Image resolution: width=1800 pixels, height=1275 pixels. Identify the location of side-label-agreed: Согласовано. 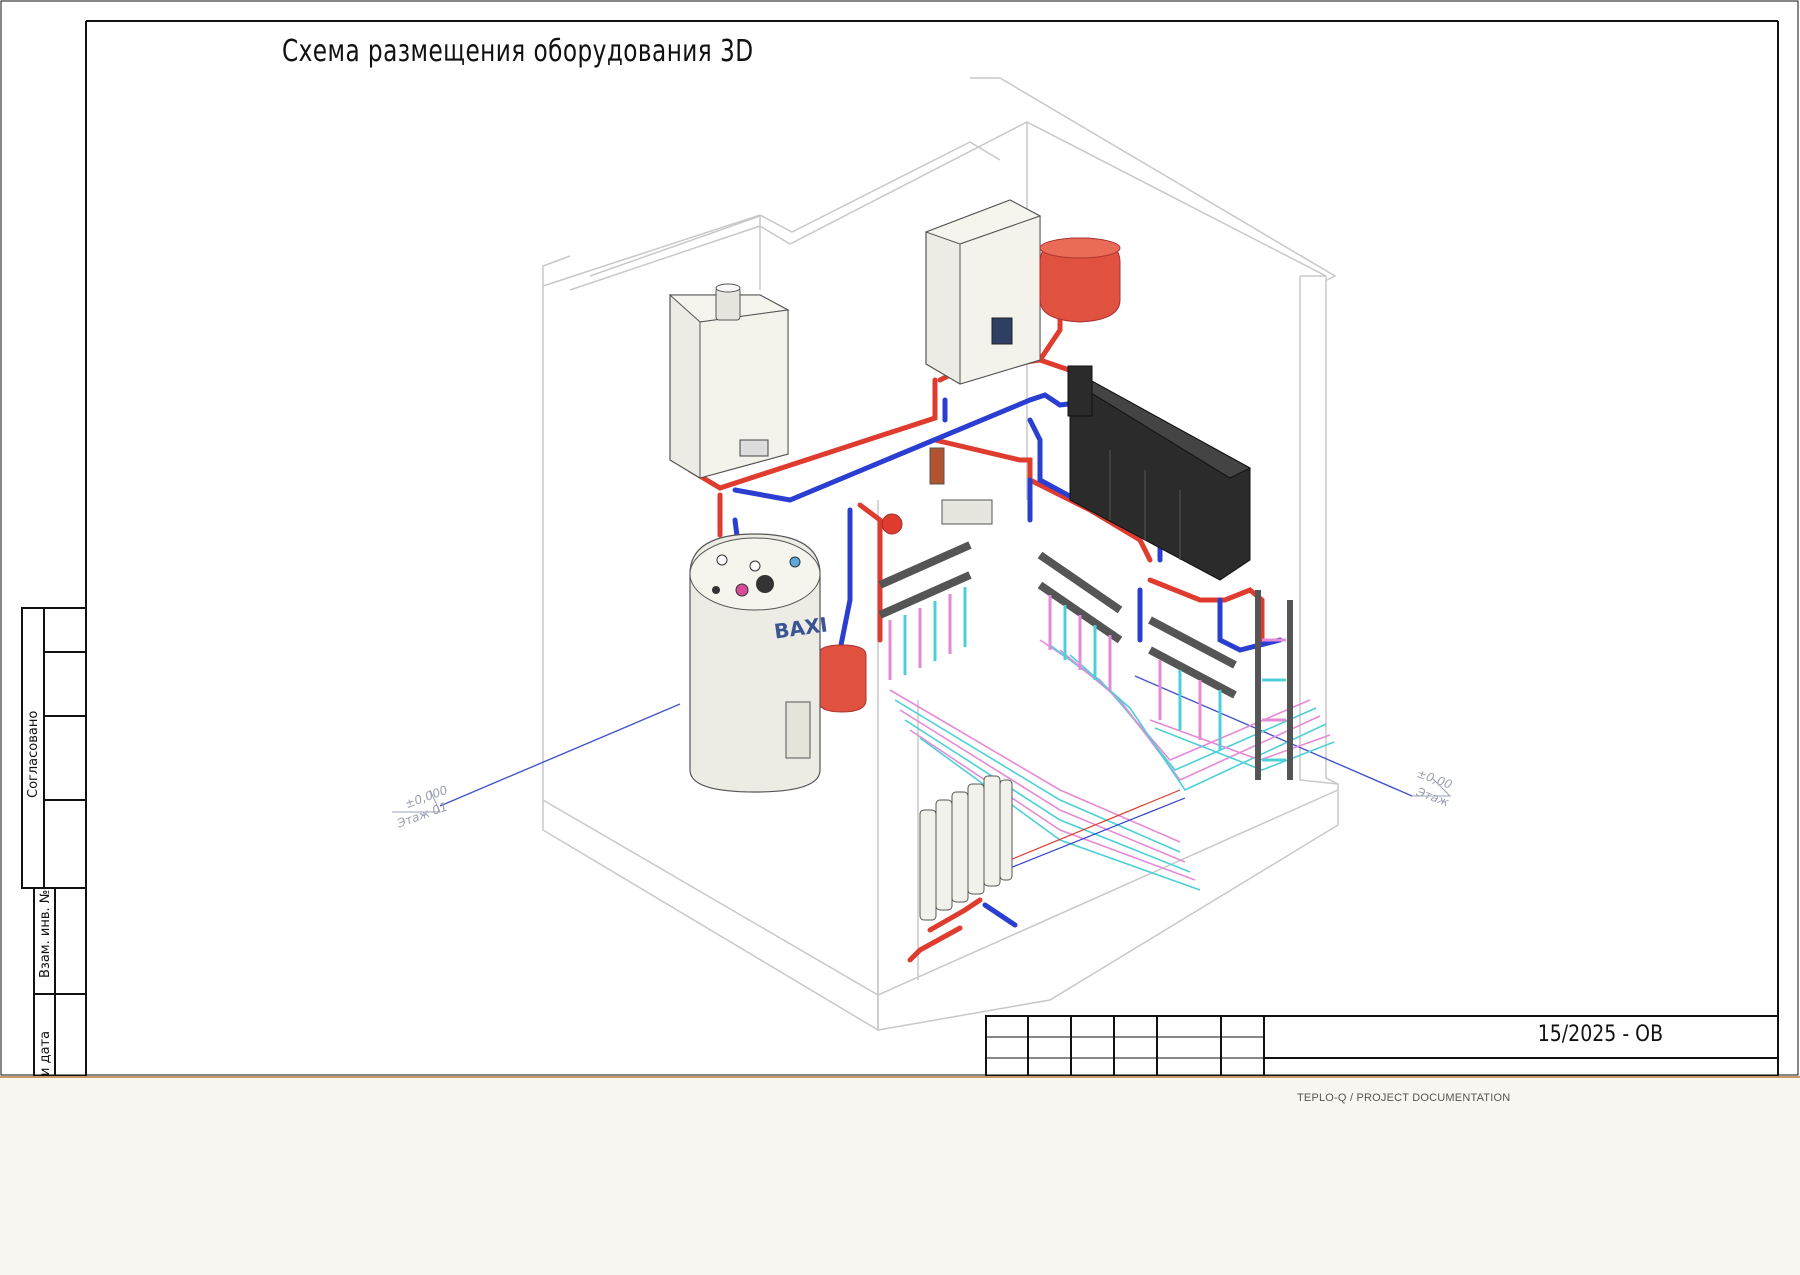
(33, 754).